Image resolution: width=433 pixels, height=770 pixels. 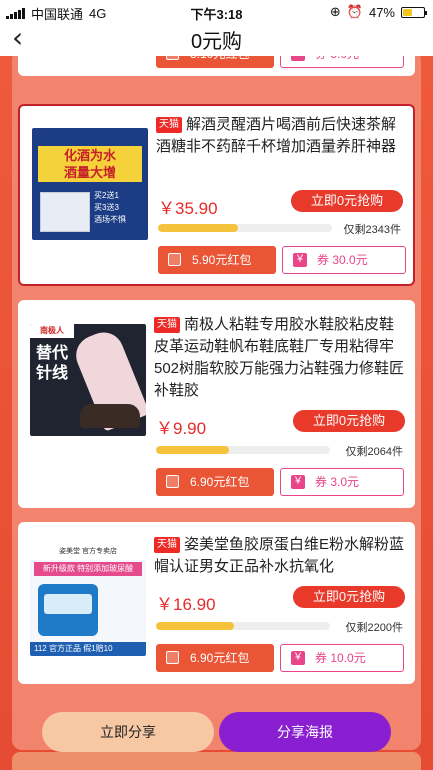 What do you see at coordinates (215, 62) in the screenshot?
I see `coupon-button: 3.10元红包` at bounding box center [215, 62].